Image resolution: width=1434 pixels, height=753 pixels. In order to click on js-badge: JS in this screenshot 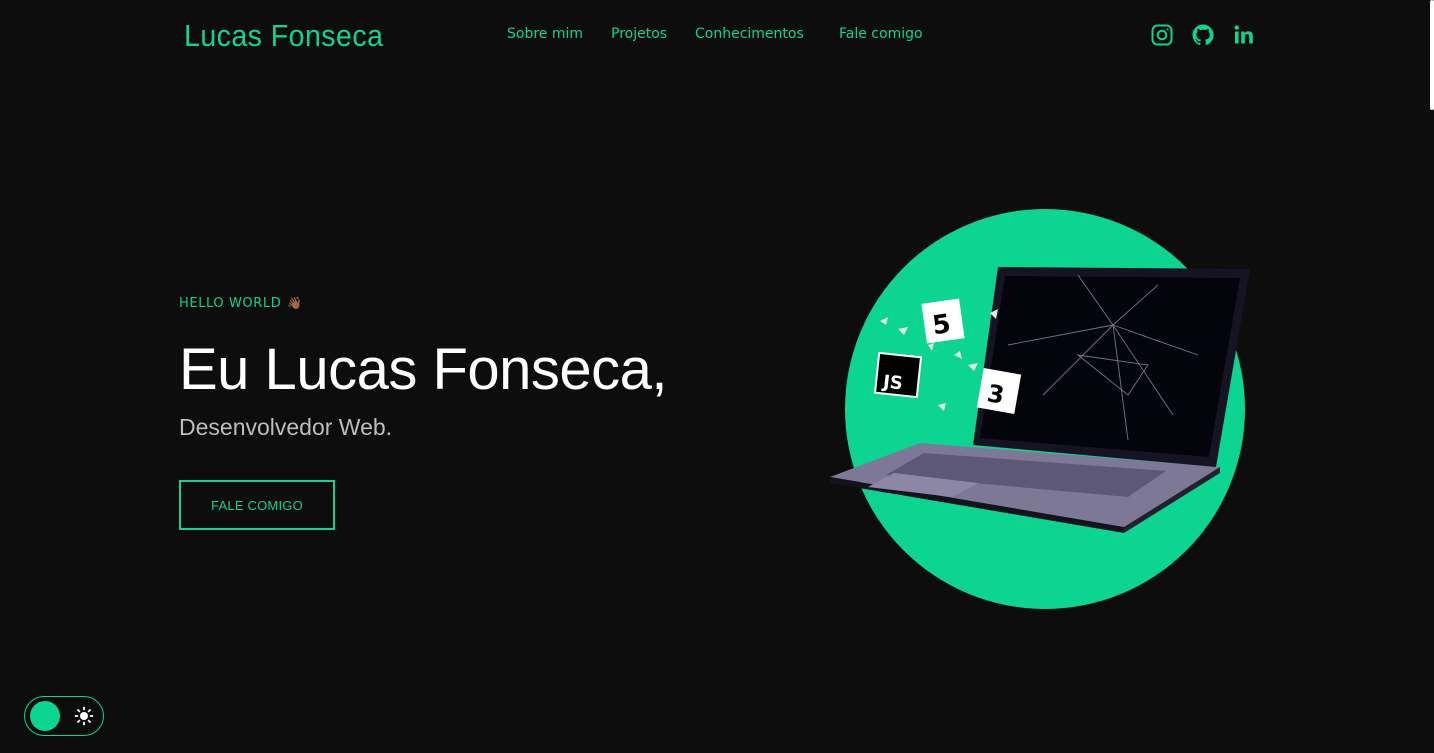, I will do `click(898, 375)`.